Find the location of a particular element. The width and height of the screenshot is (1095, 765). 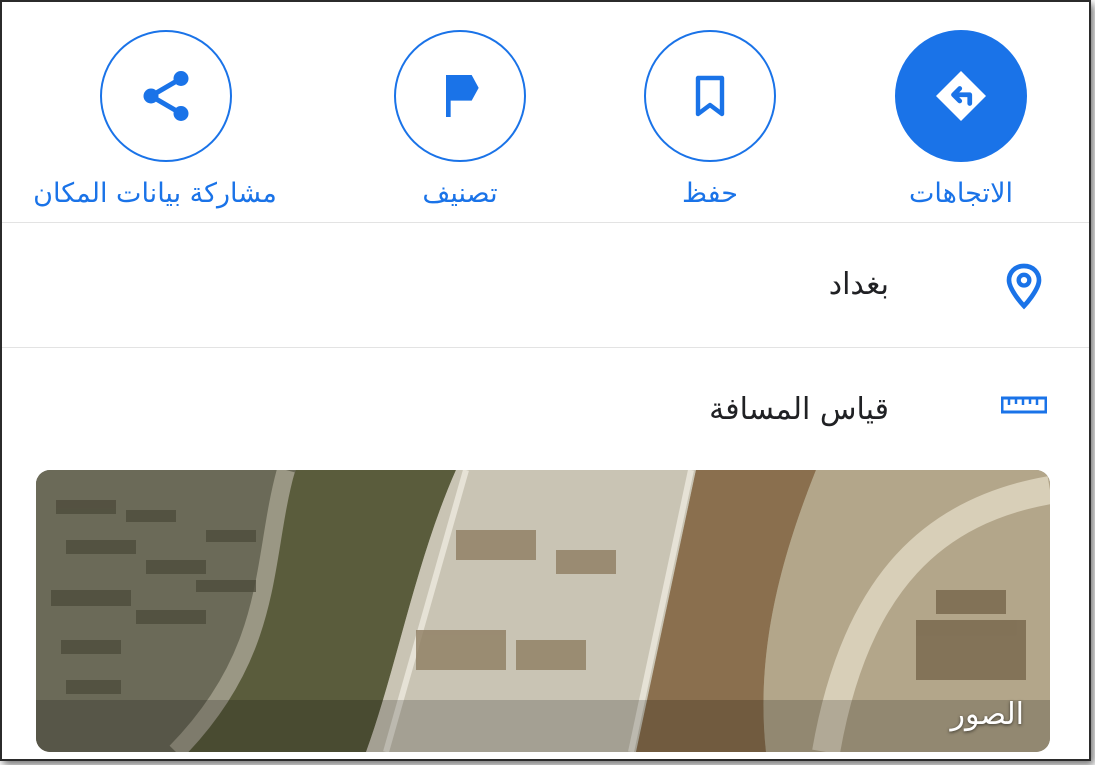

ruler-icon is located at coordinates (1024, 405).